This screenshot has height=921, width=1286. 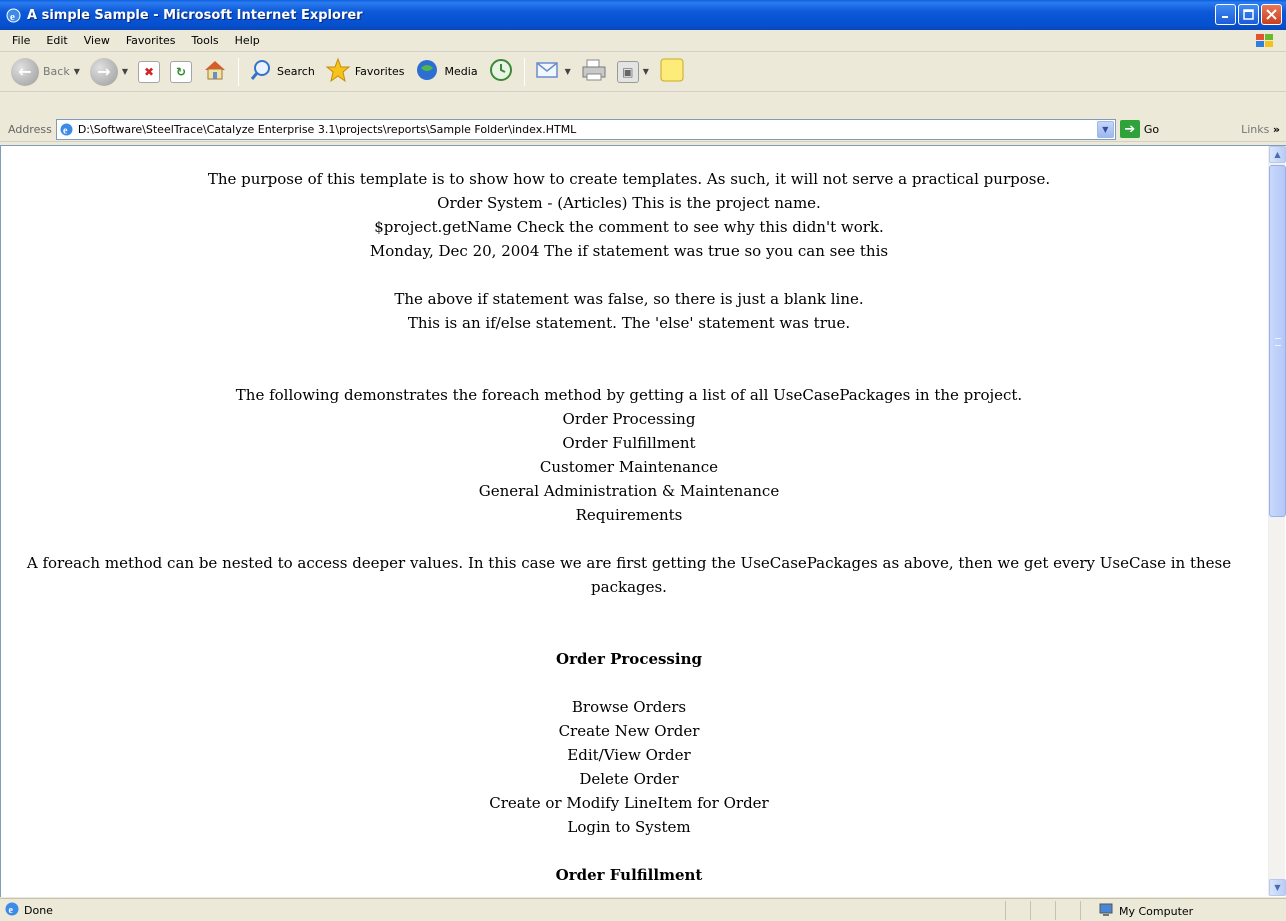 I want to click on scroll-down-button: ▼, so click(x=1277, y=887).